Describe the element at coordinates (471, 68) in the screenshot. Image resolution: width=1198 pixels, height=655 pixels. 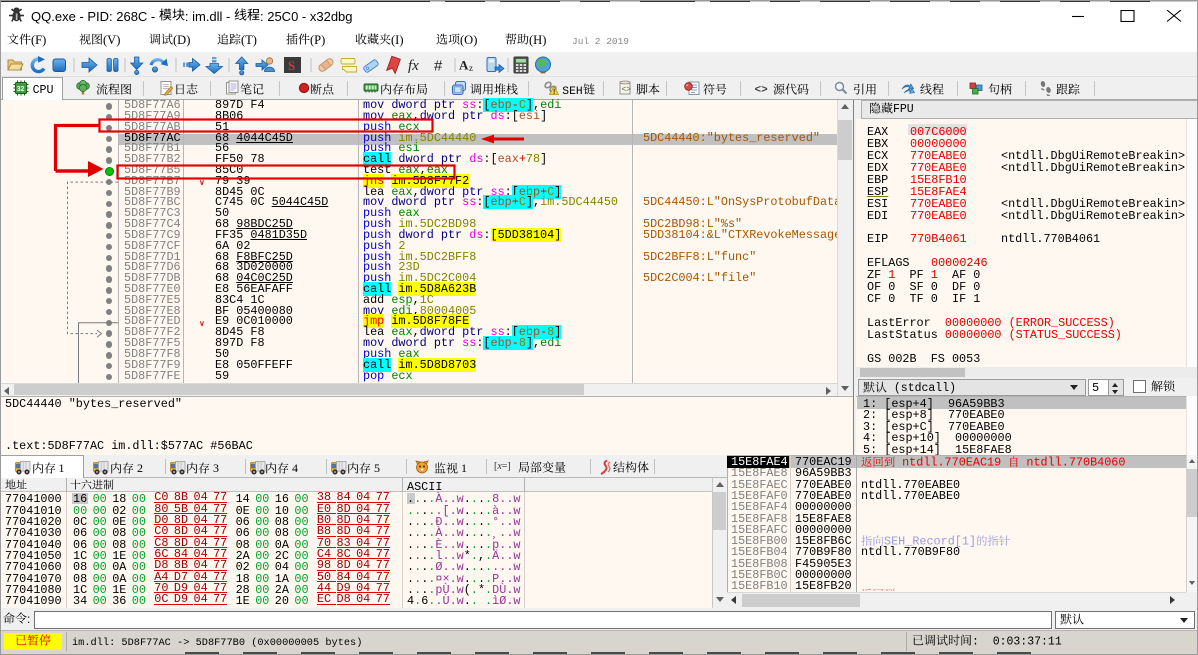
I see `svg-text: z` at that location.